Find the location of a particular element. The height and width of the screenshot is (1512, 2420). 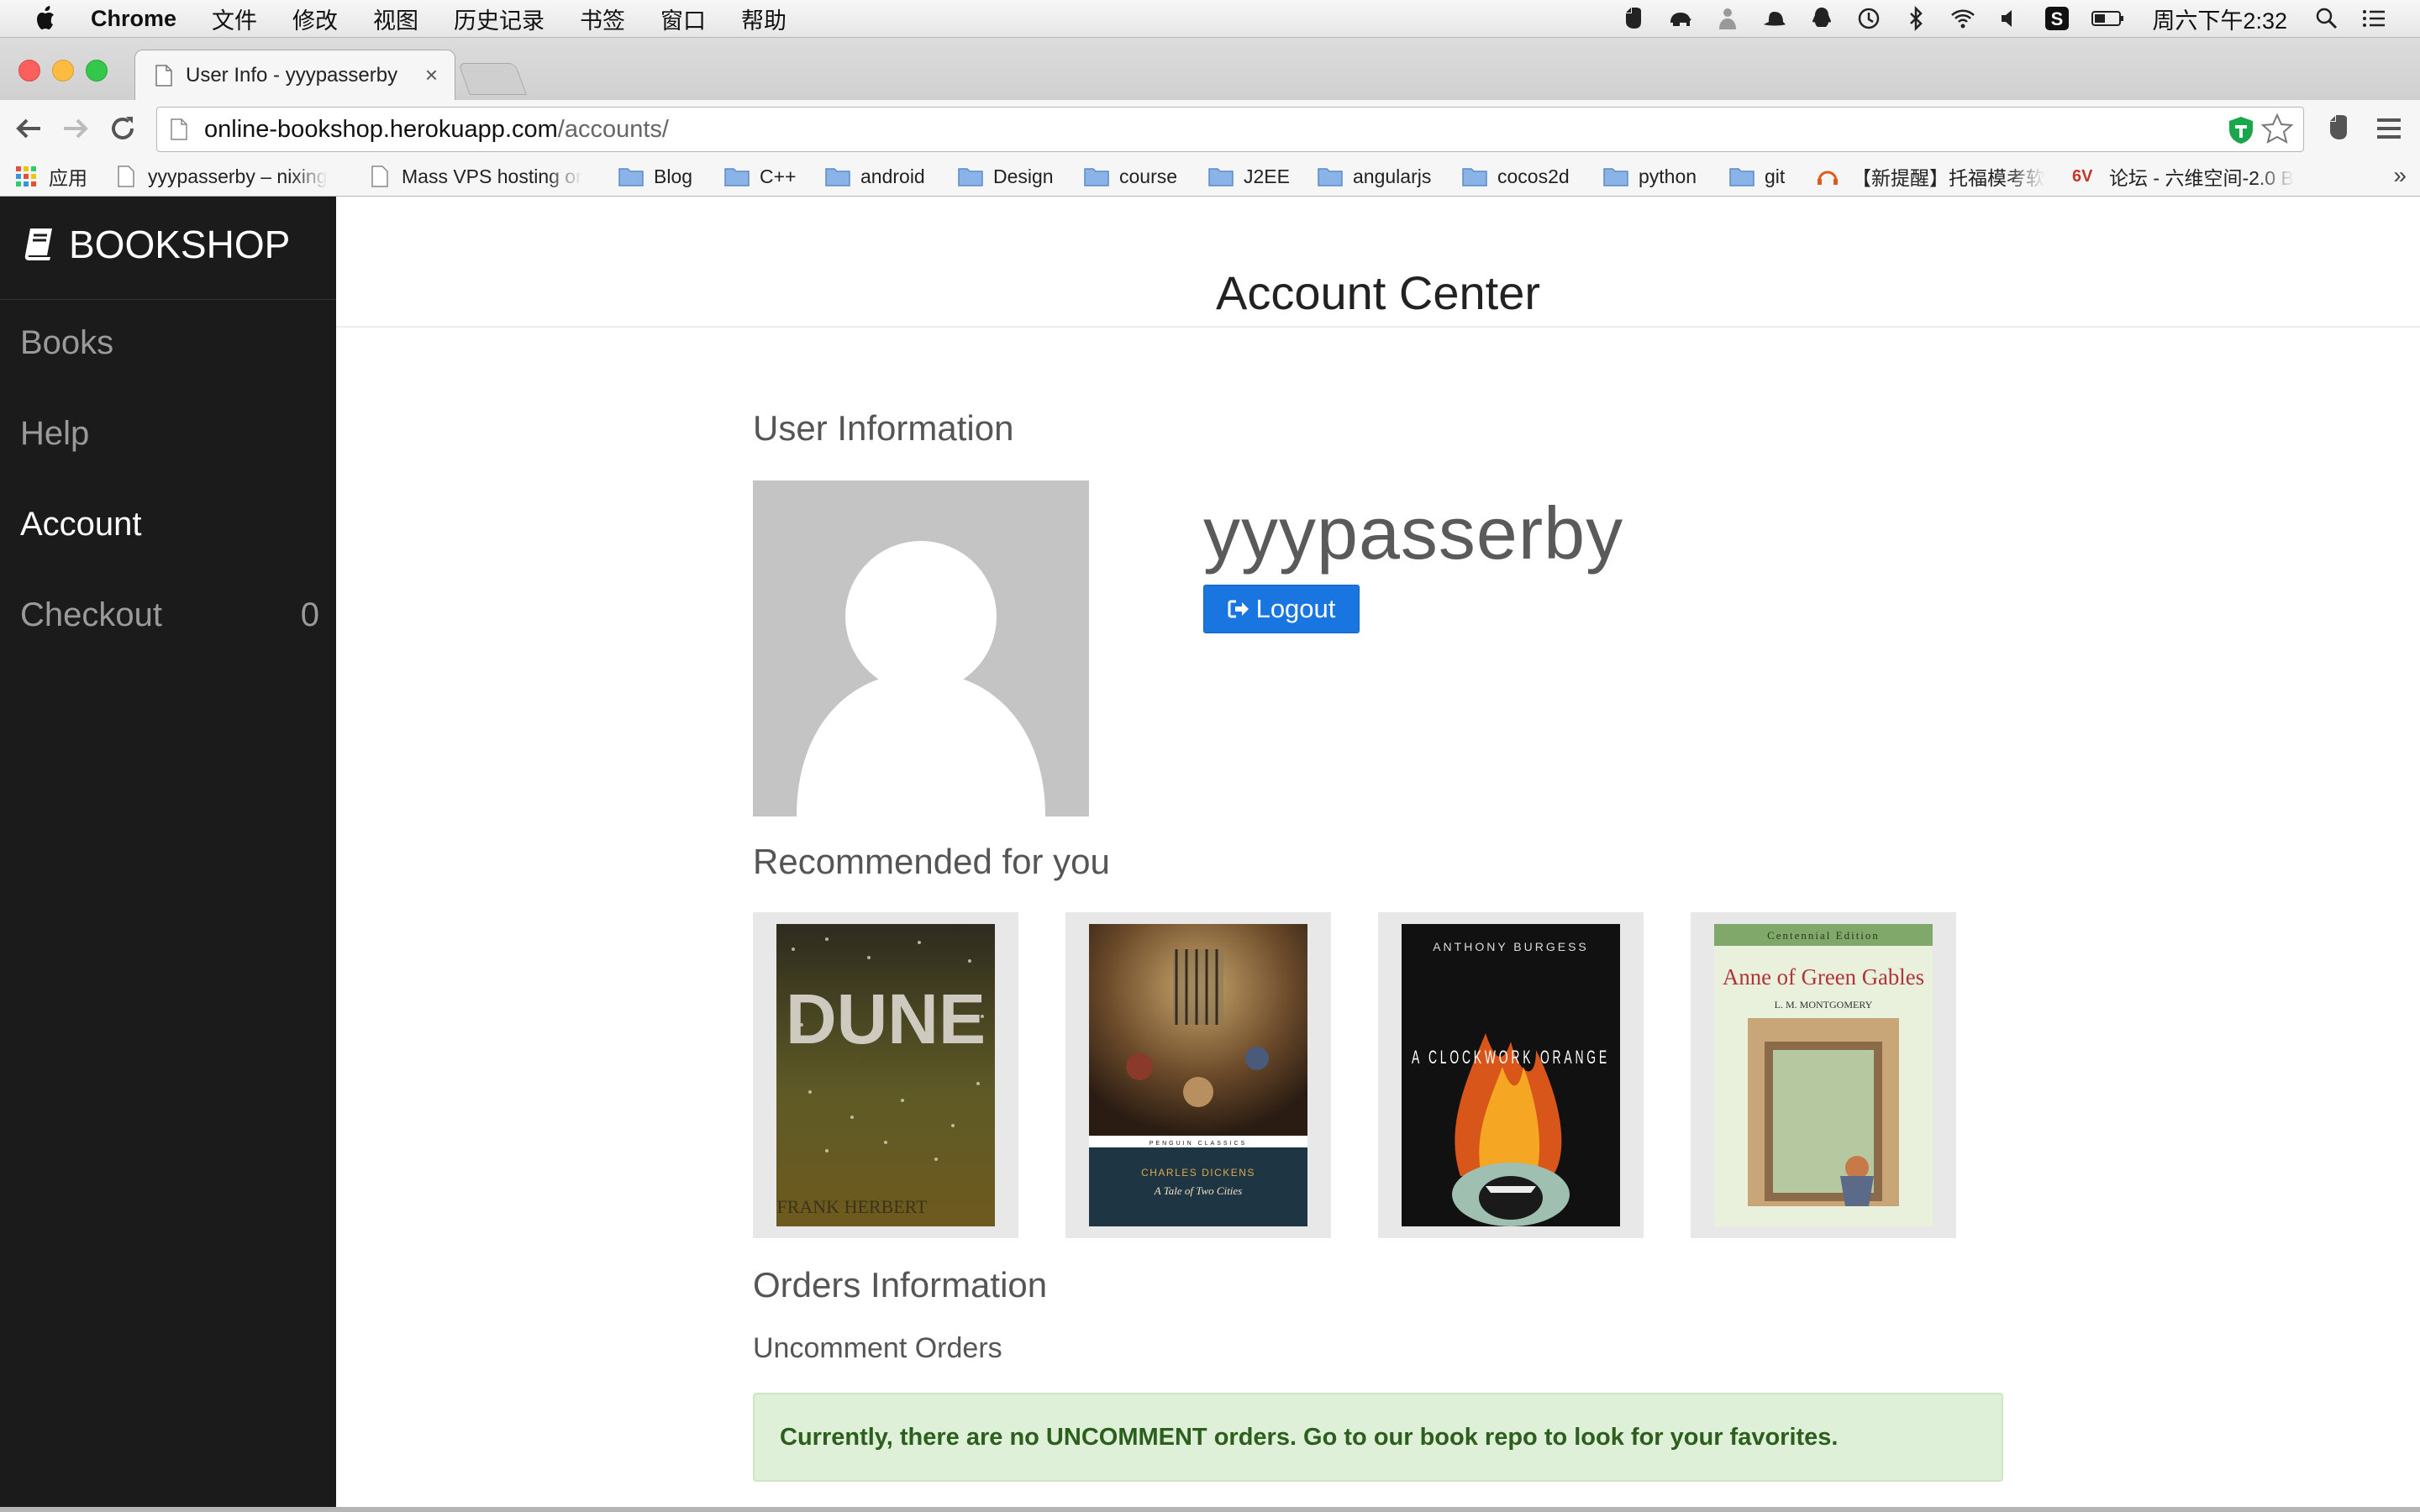

bookmark-folder: android is located at coordinates (875, 176).